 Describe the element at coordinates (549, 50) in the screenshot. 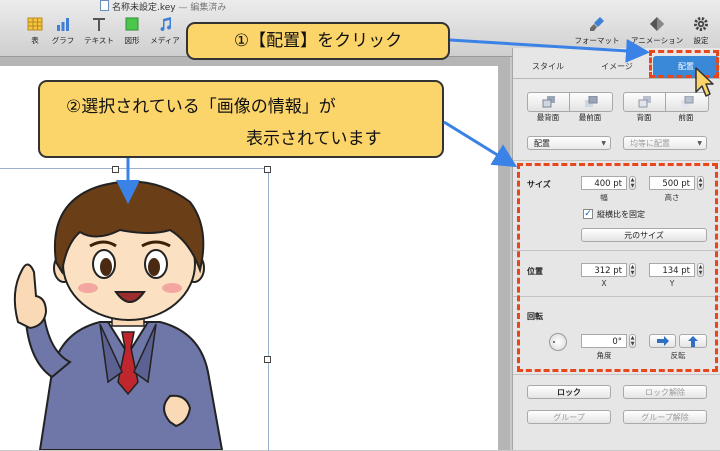

I see `arrow-to-arrange-tab` at that location.